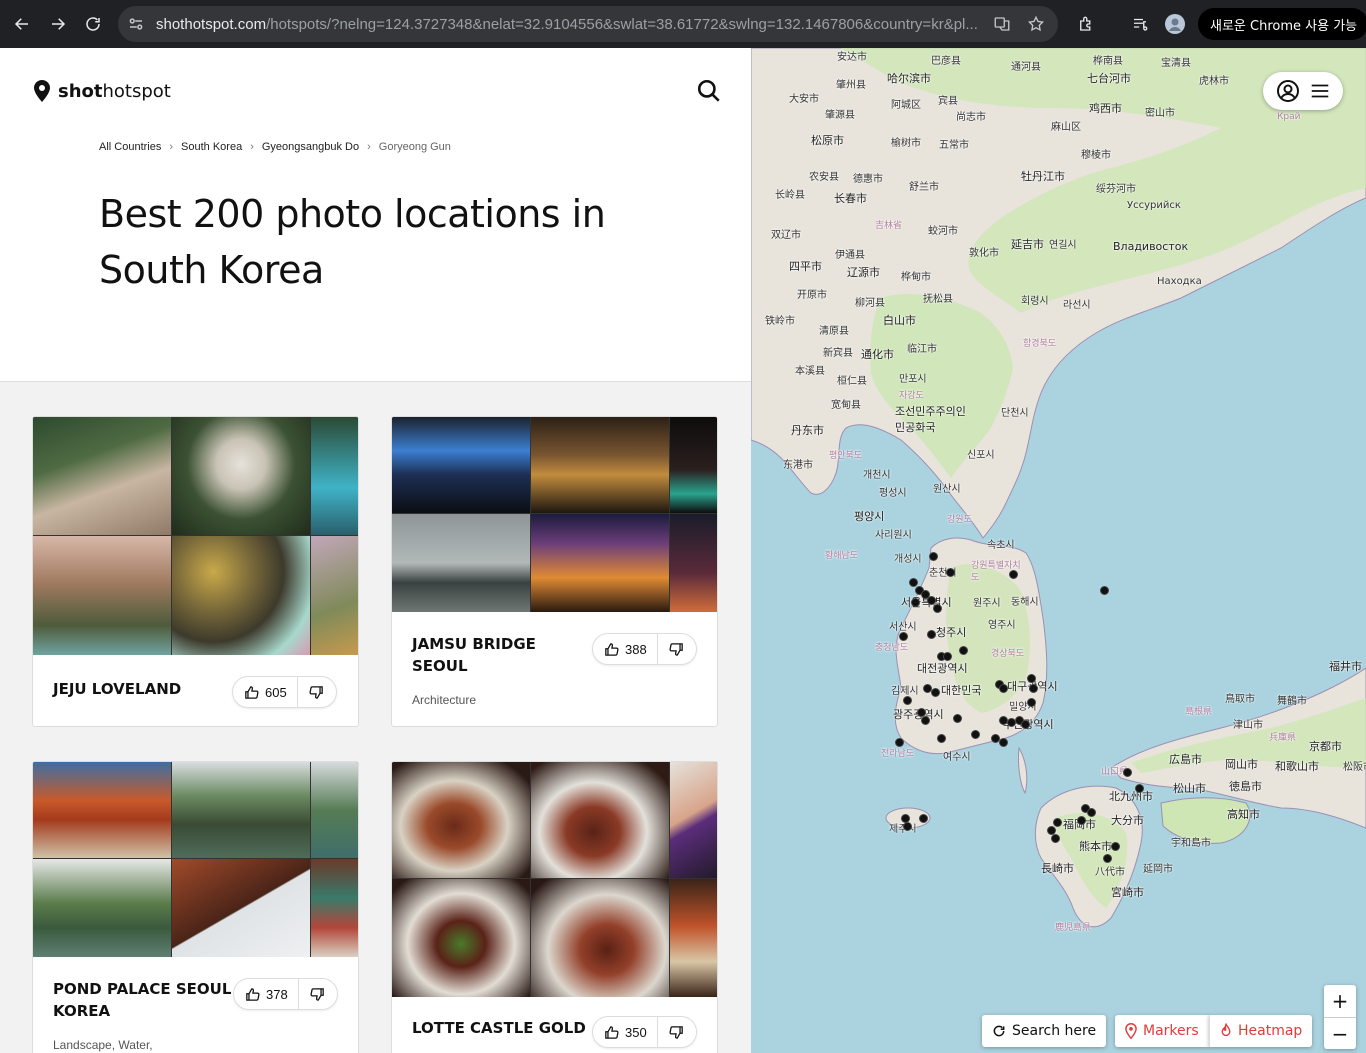 The image size is (1366, 1053). What do you see at coordinates (265, 692) in the screenshot?
I see `like-button: 605` at bounding box center [265, 692].